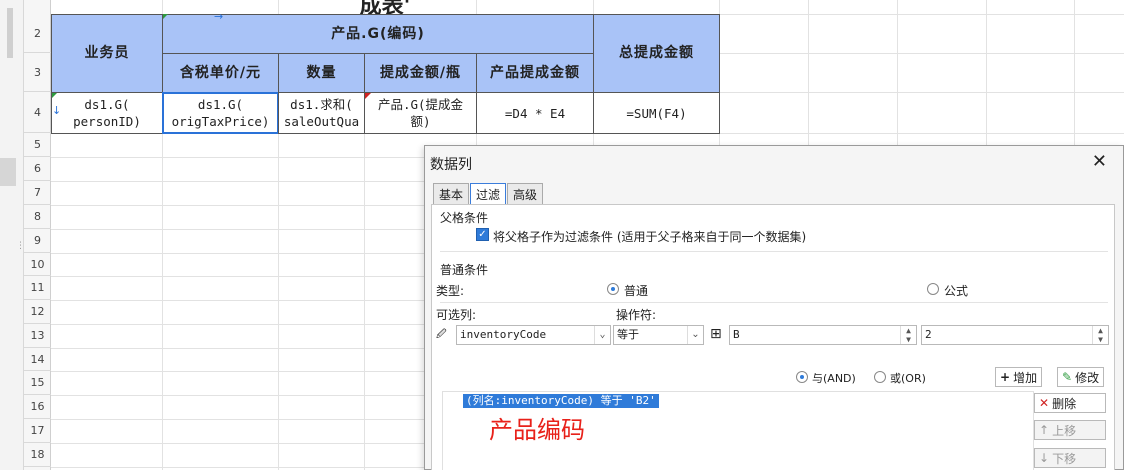  What do you see at coordinates (37, 112) in the screenshot?
I see `row-header: 4` at bounding box center [37, 112].